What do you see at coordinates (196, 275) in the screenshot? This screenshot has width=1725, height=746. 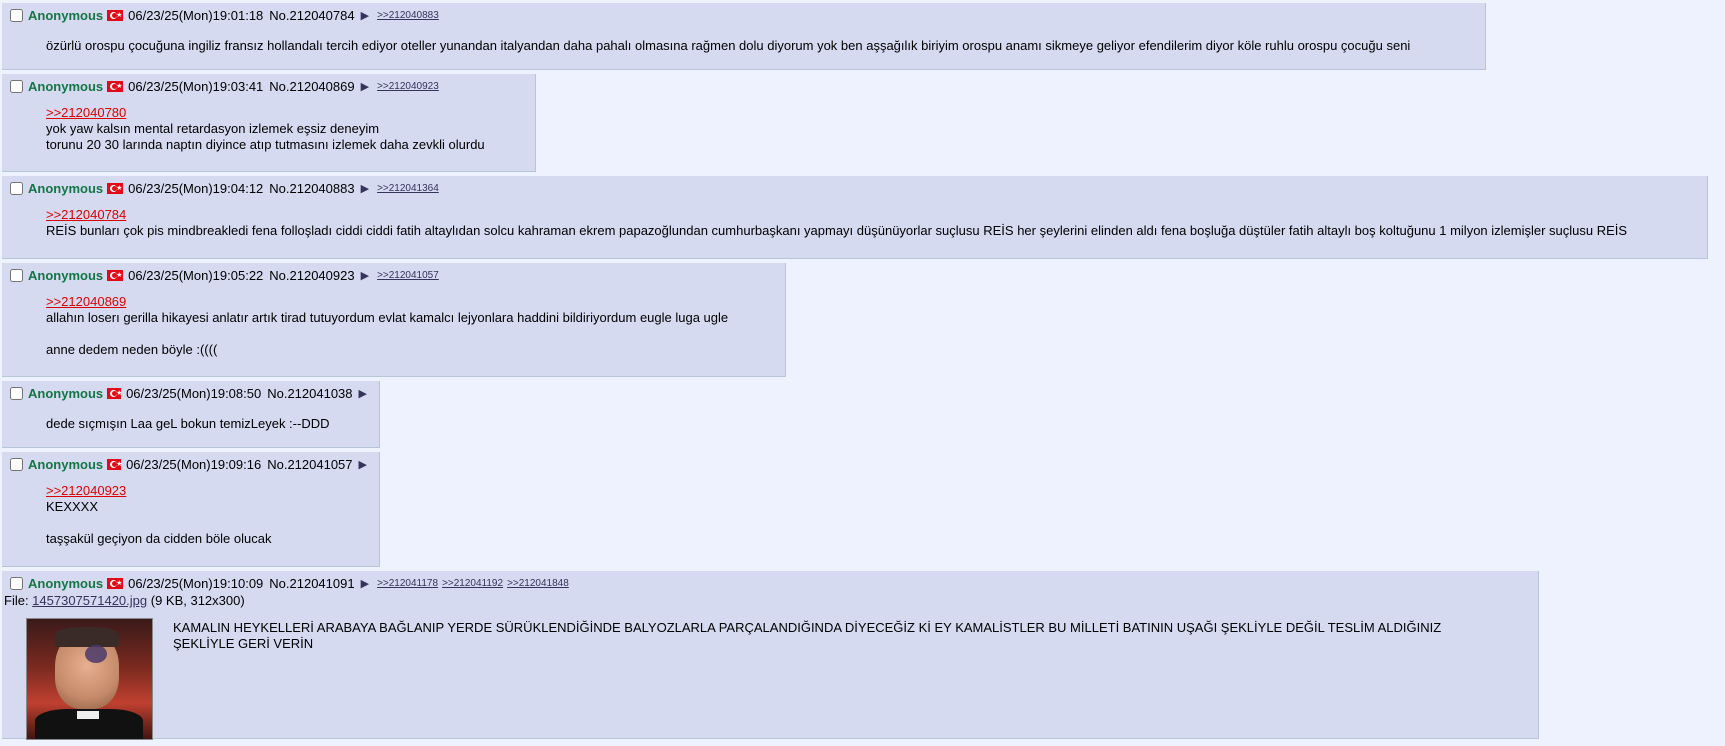 I see `post-datetime: 06/23/25(Mon)19:05:22` at bounding box center [196, 275].